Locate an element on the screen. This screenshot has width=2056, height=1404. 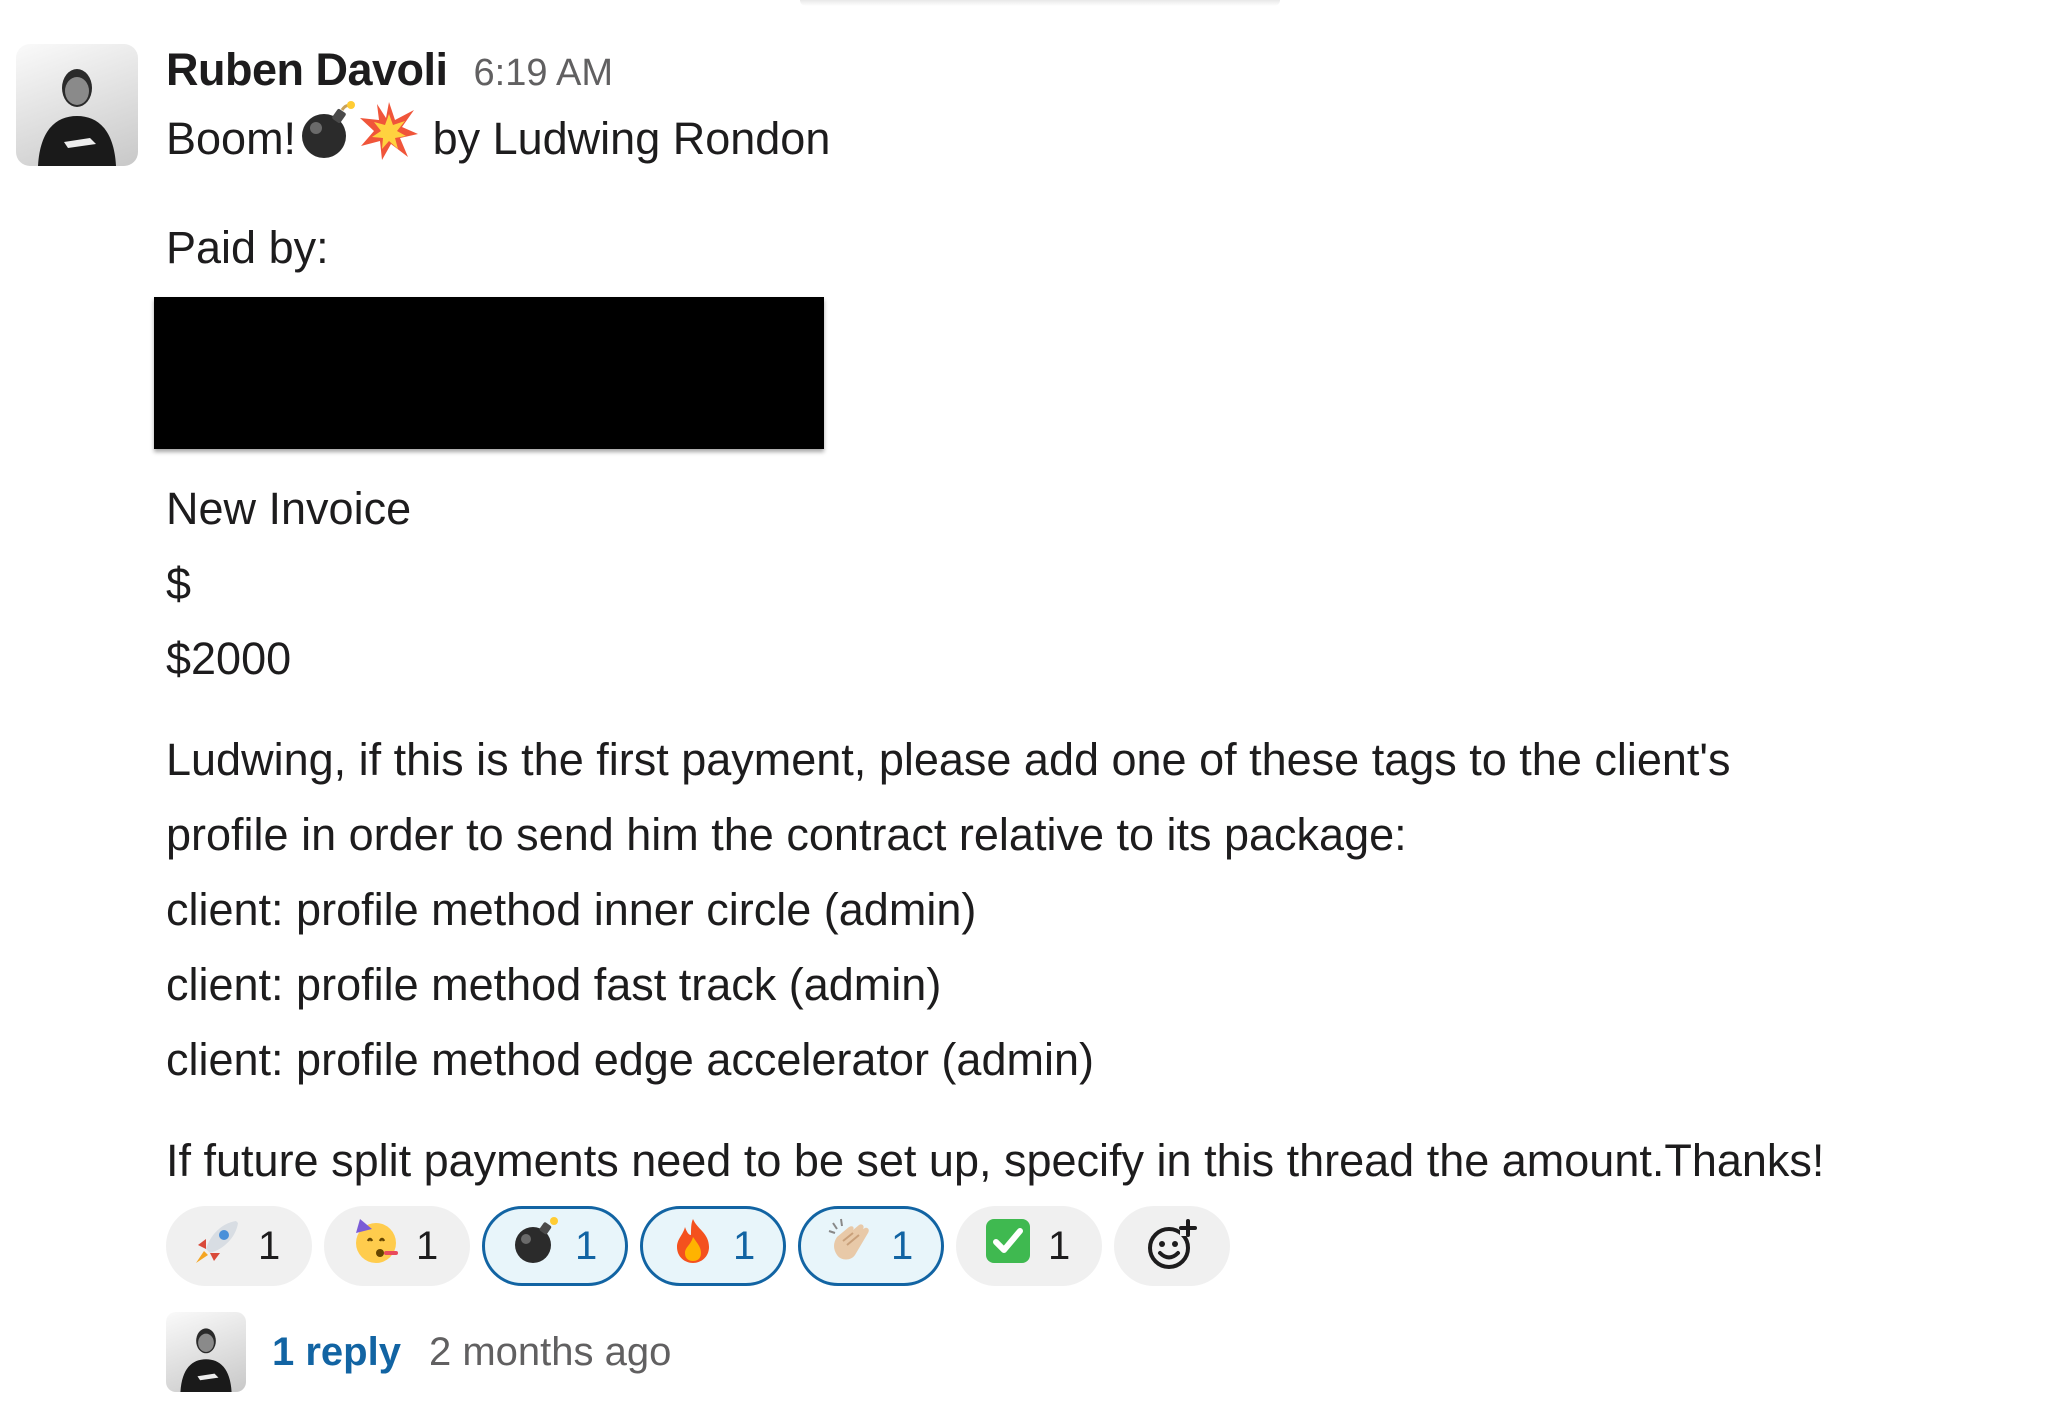
last-reply-time: 2 months ago is located at coordinates (550, 1351).